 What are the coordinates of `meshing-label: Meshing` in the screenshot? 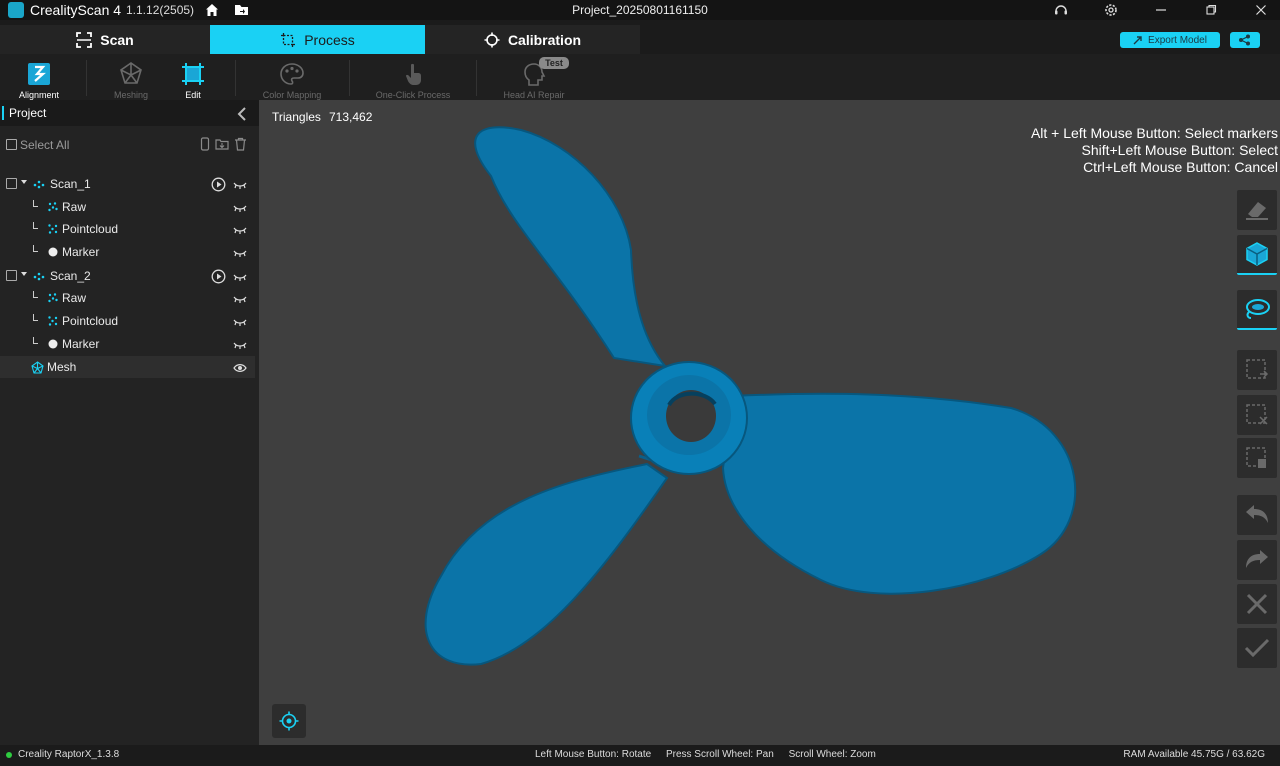 It's located at (131, 95).